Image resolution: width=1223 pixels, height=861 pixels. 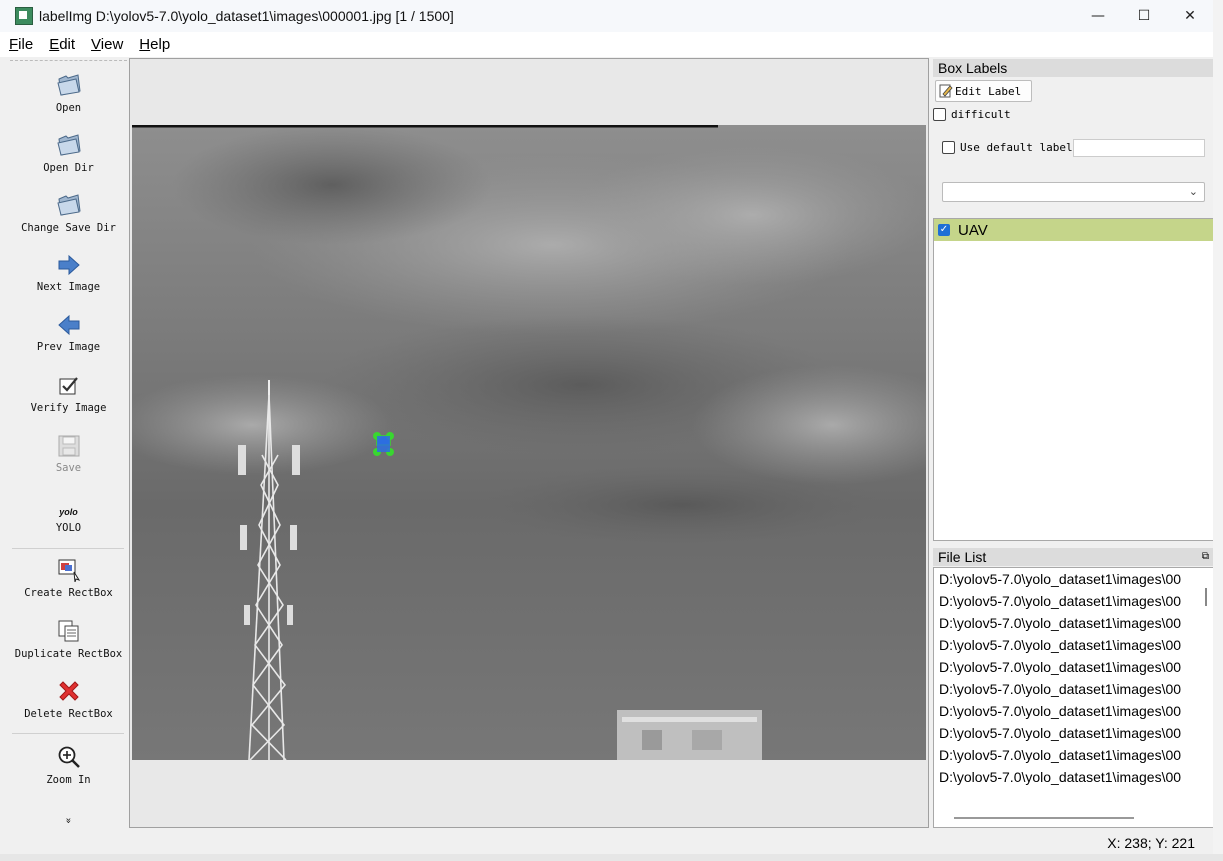 What do you see at coordinates (1193, 191) in the screenshot?
I see `chevron-down-icon: ⌄` at bounding box center [1193, 191].